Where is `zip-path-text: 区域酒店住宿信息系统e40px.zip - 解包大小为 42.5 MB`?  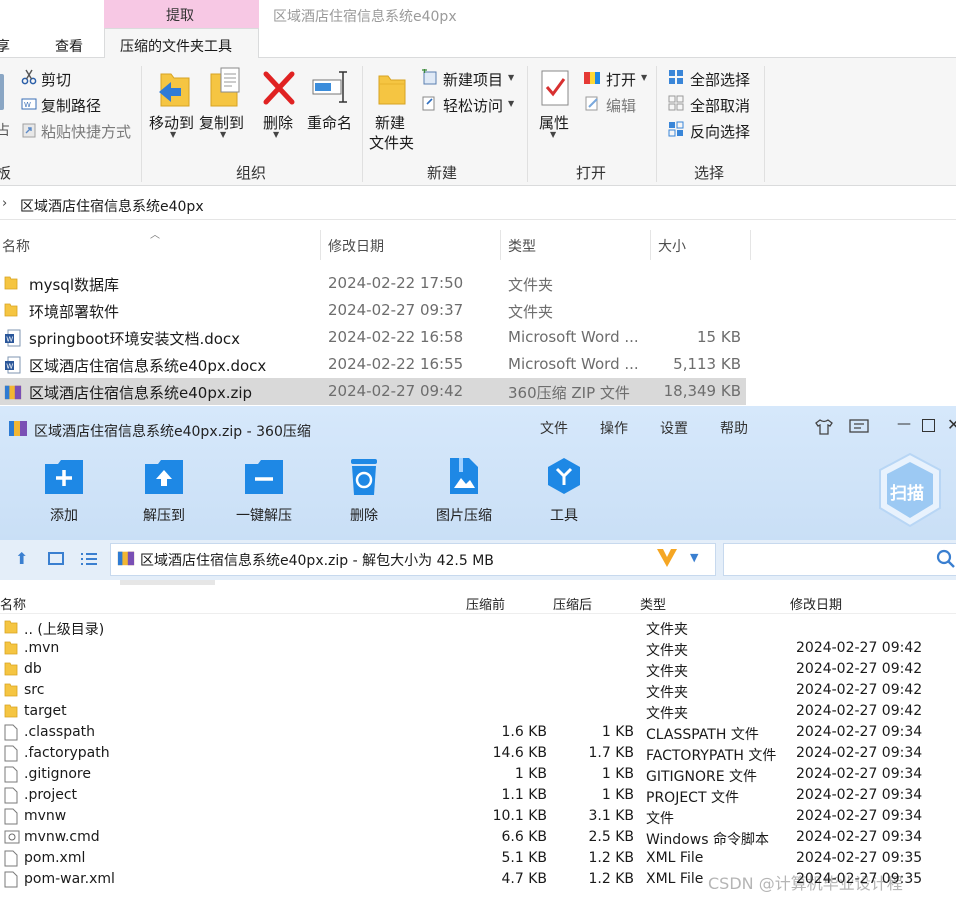 zip-path-text: 区域酒店住宿信息系统e40px.zip - 解包大小为 42.5 MB is located at coordinates (317, 560).